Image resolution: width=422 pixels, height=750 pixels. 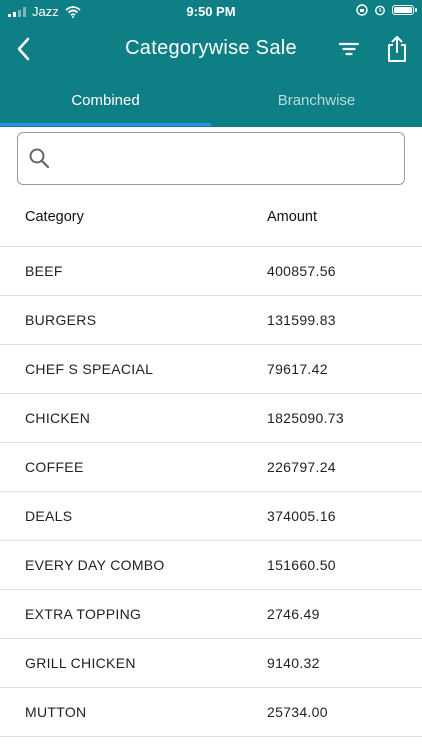 What do you see at coordinates (229, 159) in the screenshot?
I see `search-input` at bounding box center [229, 159].